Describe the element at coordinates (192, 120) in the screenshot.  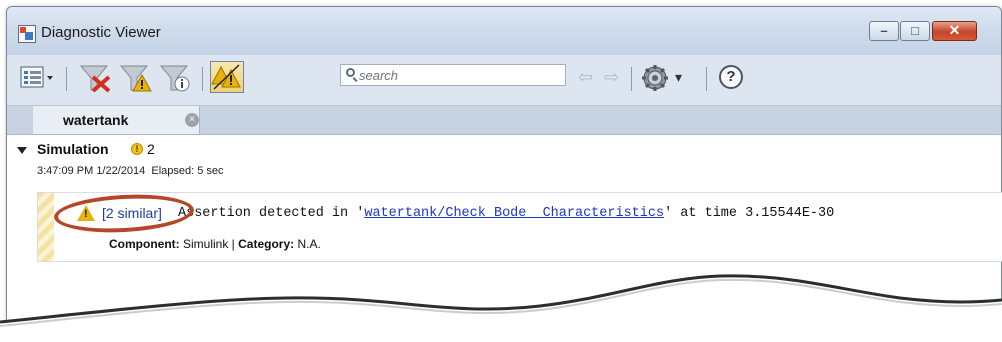
I see `close-tab-icon: ×` at that location.